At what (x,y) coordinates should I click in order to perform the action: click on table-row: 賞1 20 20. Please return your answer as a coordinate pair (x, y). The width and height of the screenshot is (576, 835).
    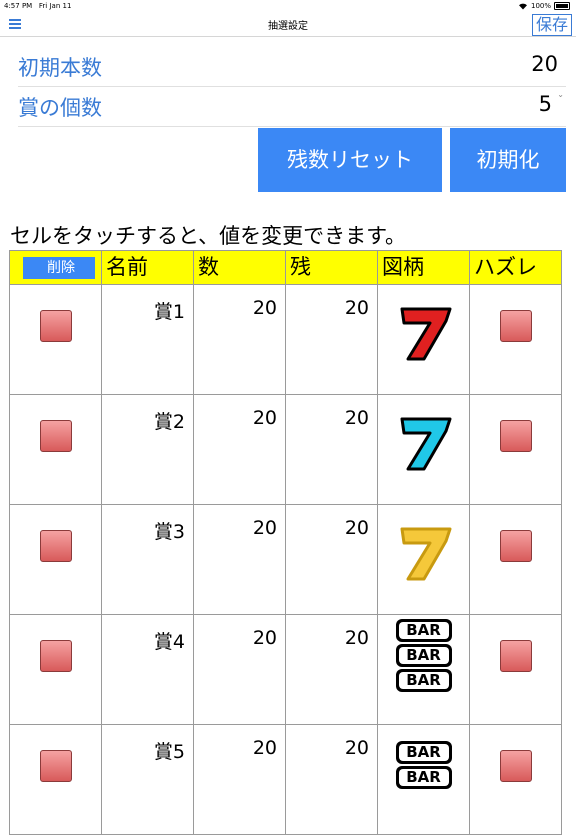
    Looking at the image, I should click on (285, 339).